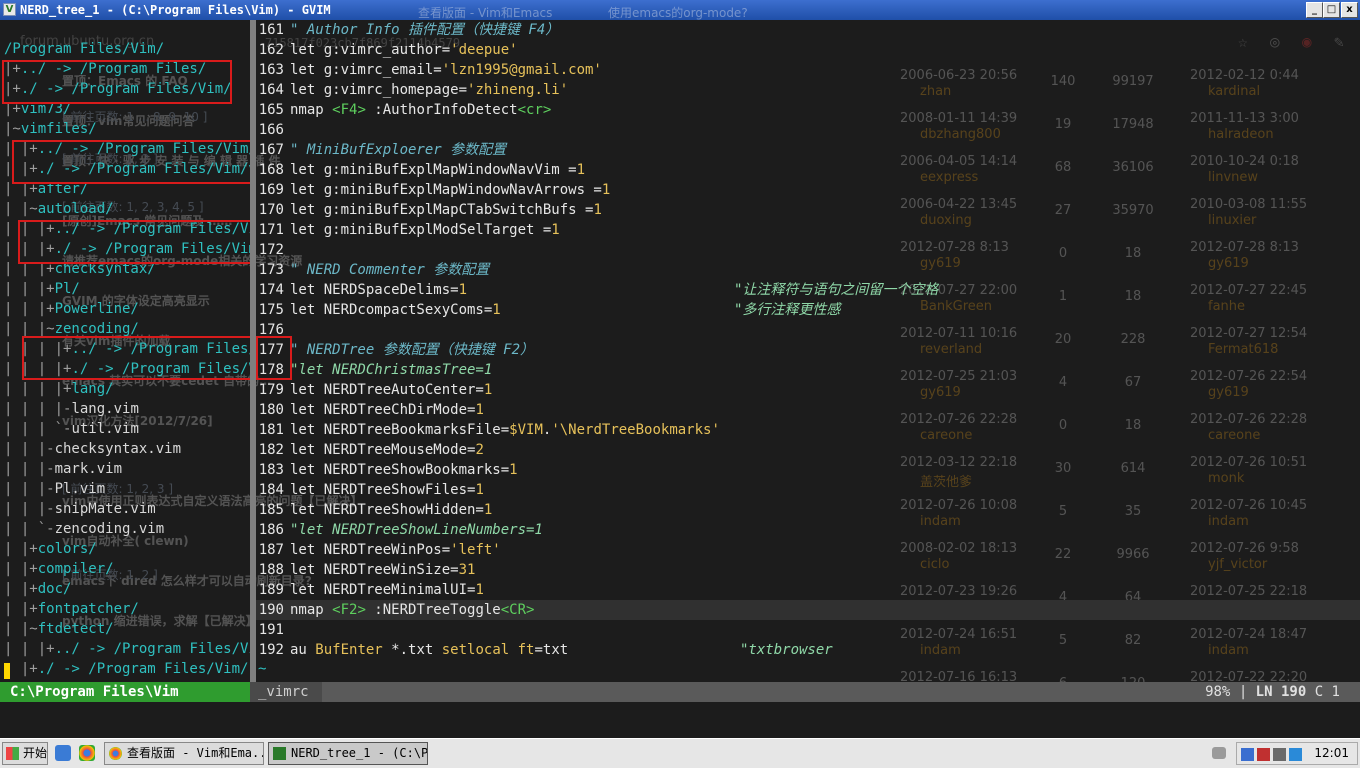  What do you see at coordinates (303, 650) in the screenshot?
I see `code-token: au` at bounding box center [303, 650].